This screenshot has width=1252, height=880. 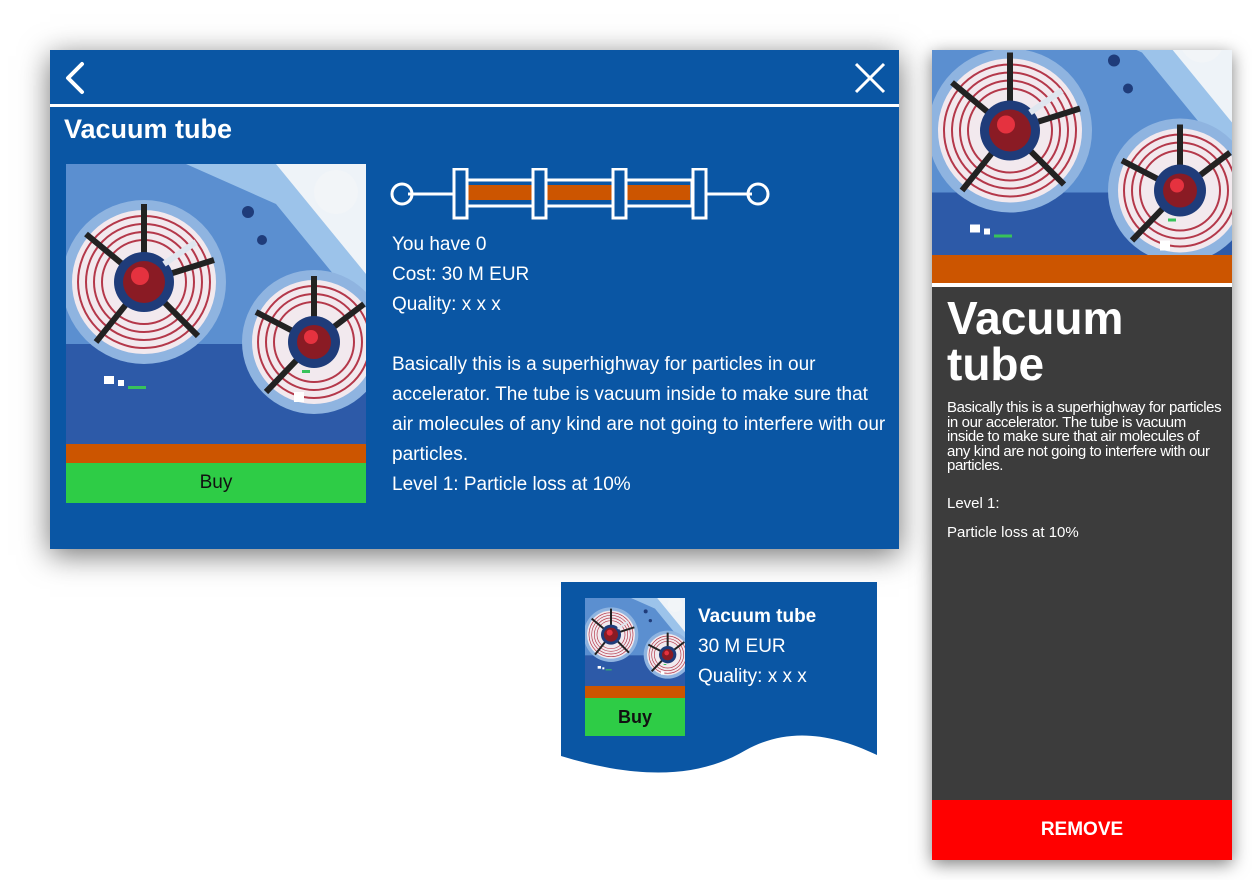 I want to click on card-category-bar, so click(x=635, y=692).